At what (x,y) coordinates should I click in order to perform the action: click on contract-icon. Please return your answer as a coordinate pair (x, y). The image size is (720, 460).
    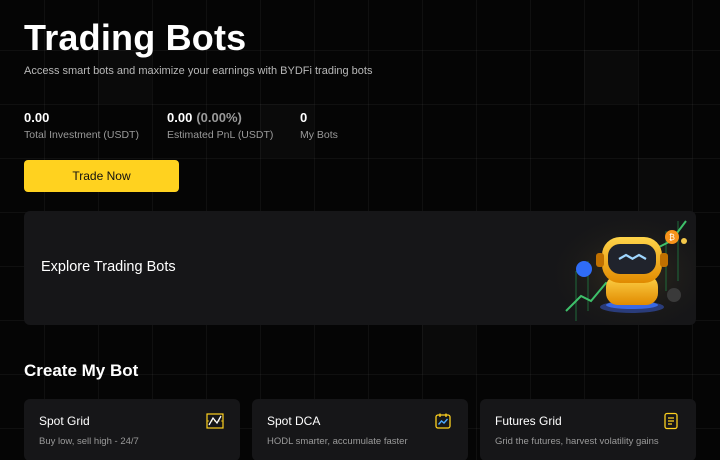
    Looking at the image, I should click on (671, 421).